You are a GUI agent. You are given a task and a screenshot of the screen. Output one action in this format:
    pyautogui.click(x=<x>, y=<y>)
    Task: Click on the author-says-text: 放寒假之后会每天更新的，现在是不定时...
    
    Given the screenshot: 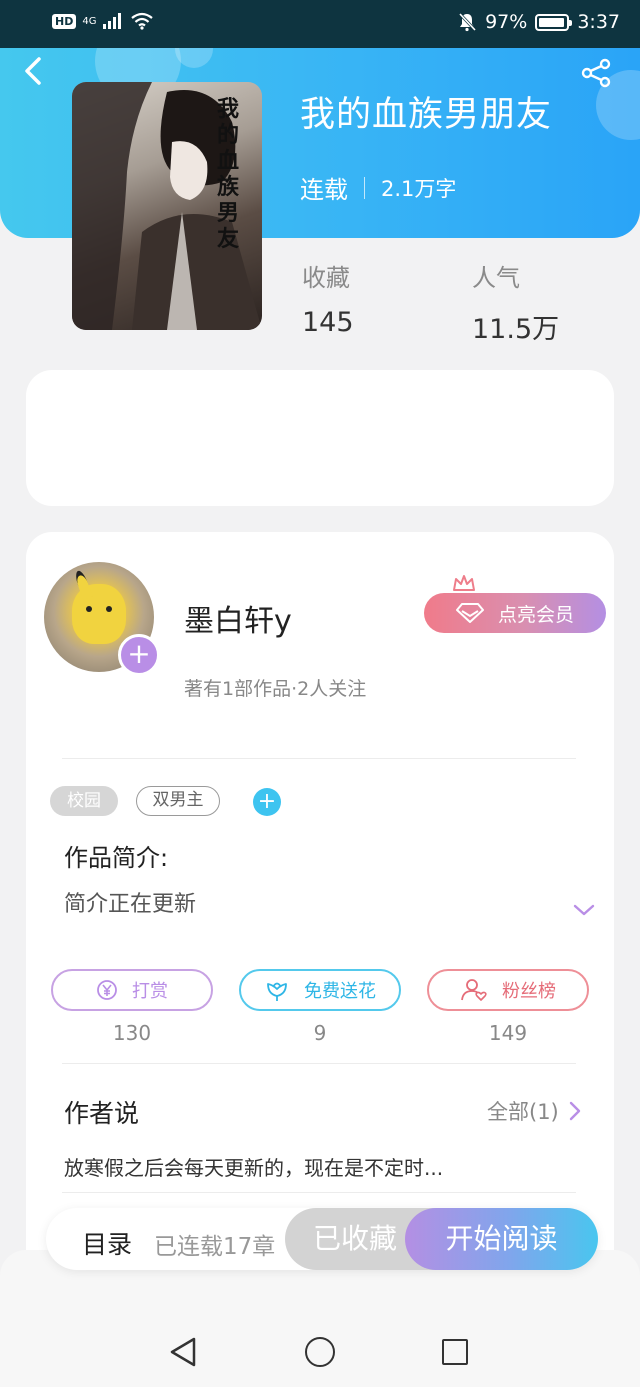 What is the action you would take?
    pyautogui.click(x=253, y=1166)
    